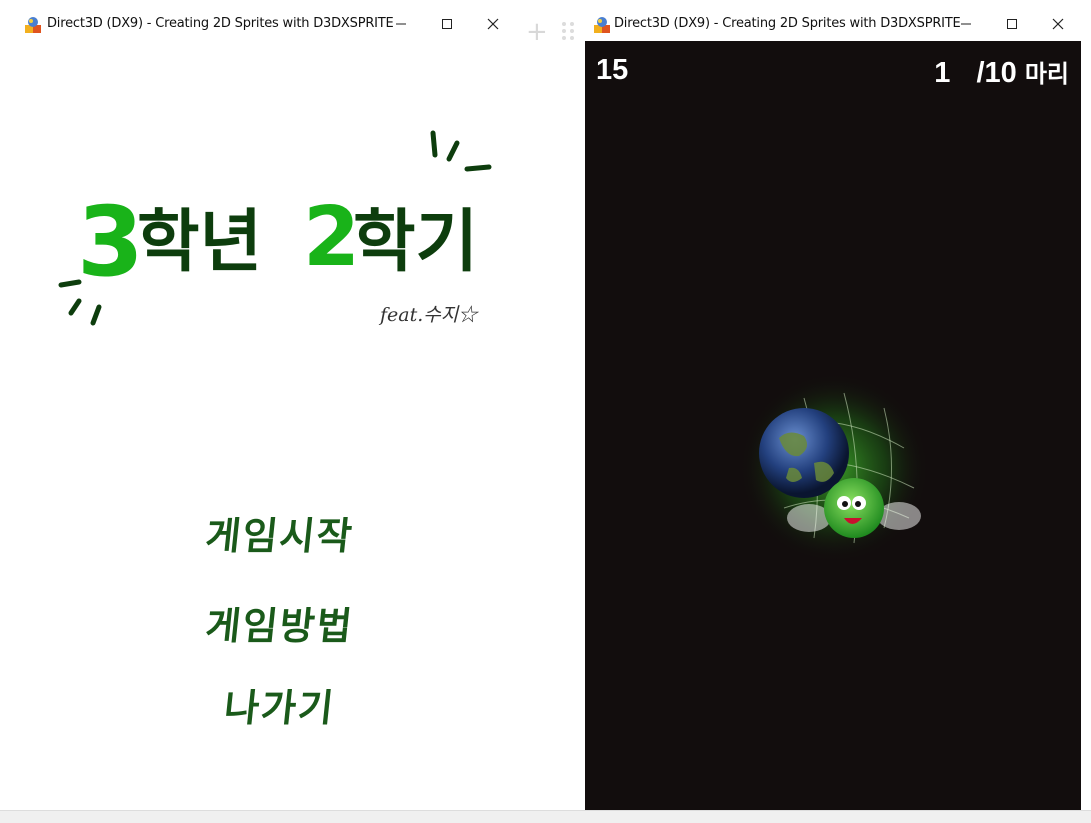  Describe the element at coordinates (854, 508) in the screenshot. I see `green-character-sprite` at that location.